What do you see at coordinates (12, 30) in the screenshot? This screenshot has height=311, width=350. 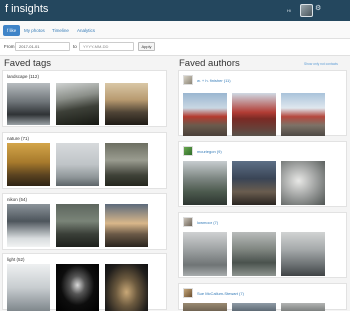 I see `tab-f-like: f like` at bounding box center [12, 30].